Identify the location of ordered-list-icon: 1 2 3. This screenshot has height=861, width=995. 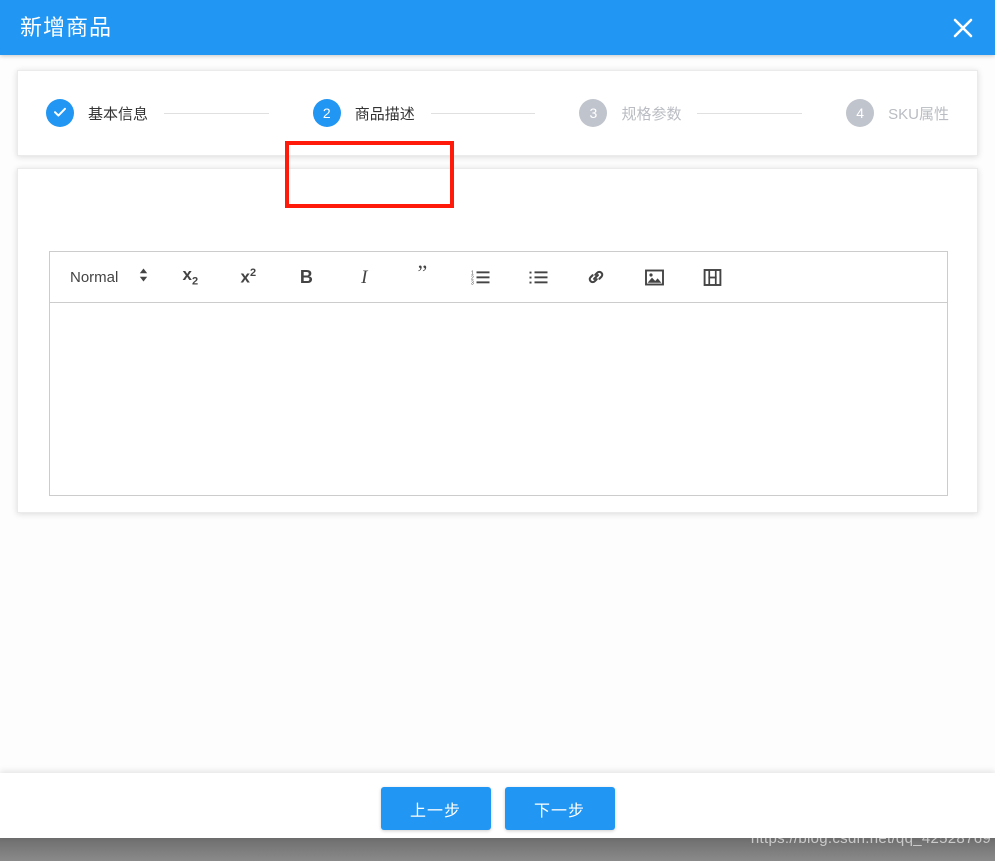
(480, 277).